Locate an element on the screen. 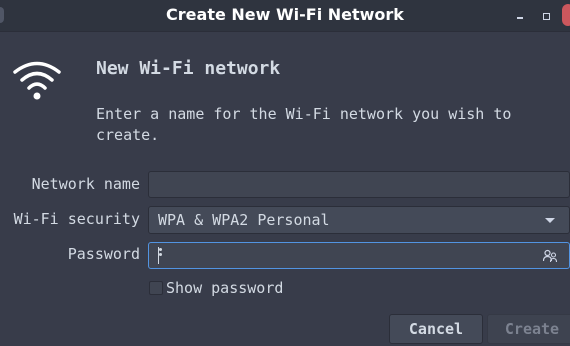  wifi-security-select: WPA & WPA2 Personal is located at coordinates (359, 220).